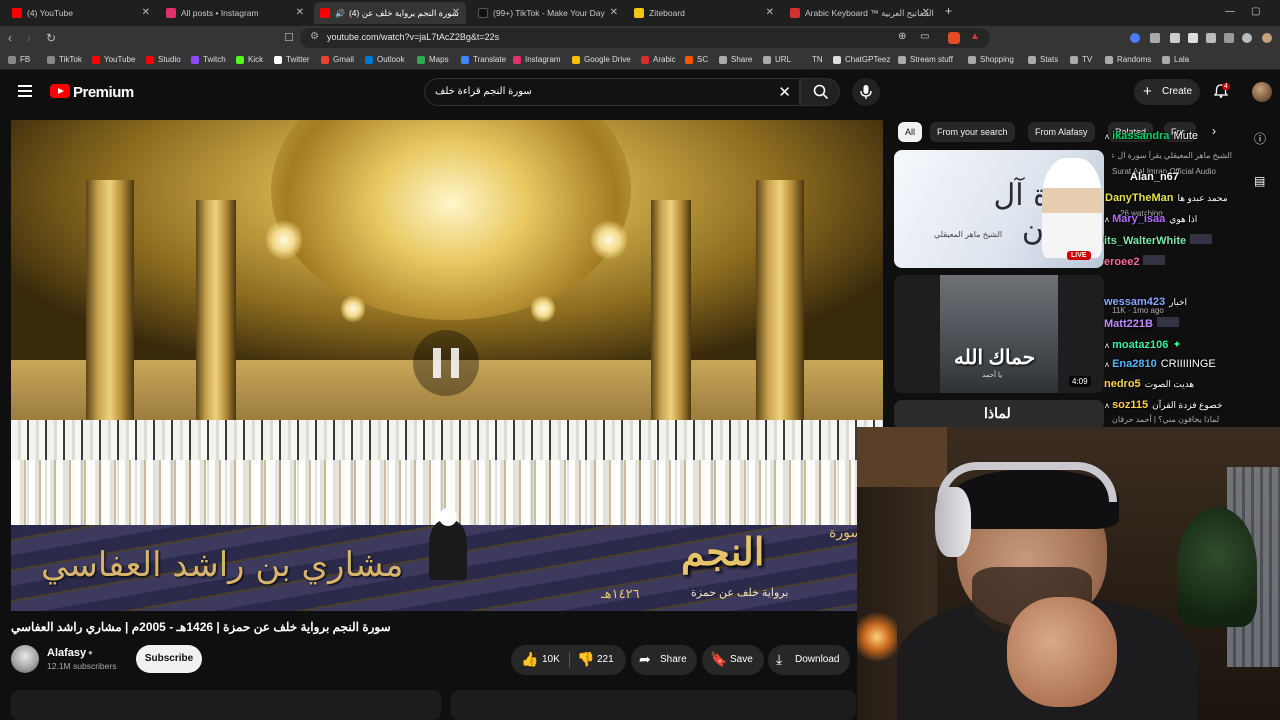 This screenshot has height=720, width=1280. Describe the element at coordinates (735, 59) in the screenshot. I see `bookmark-share: Share` at that location.